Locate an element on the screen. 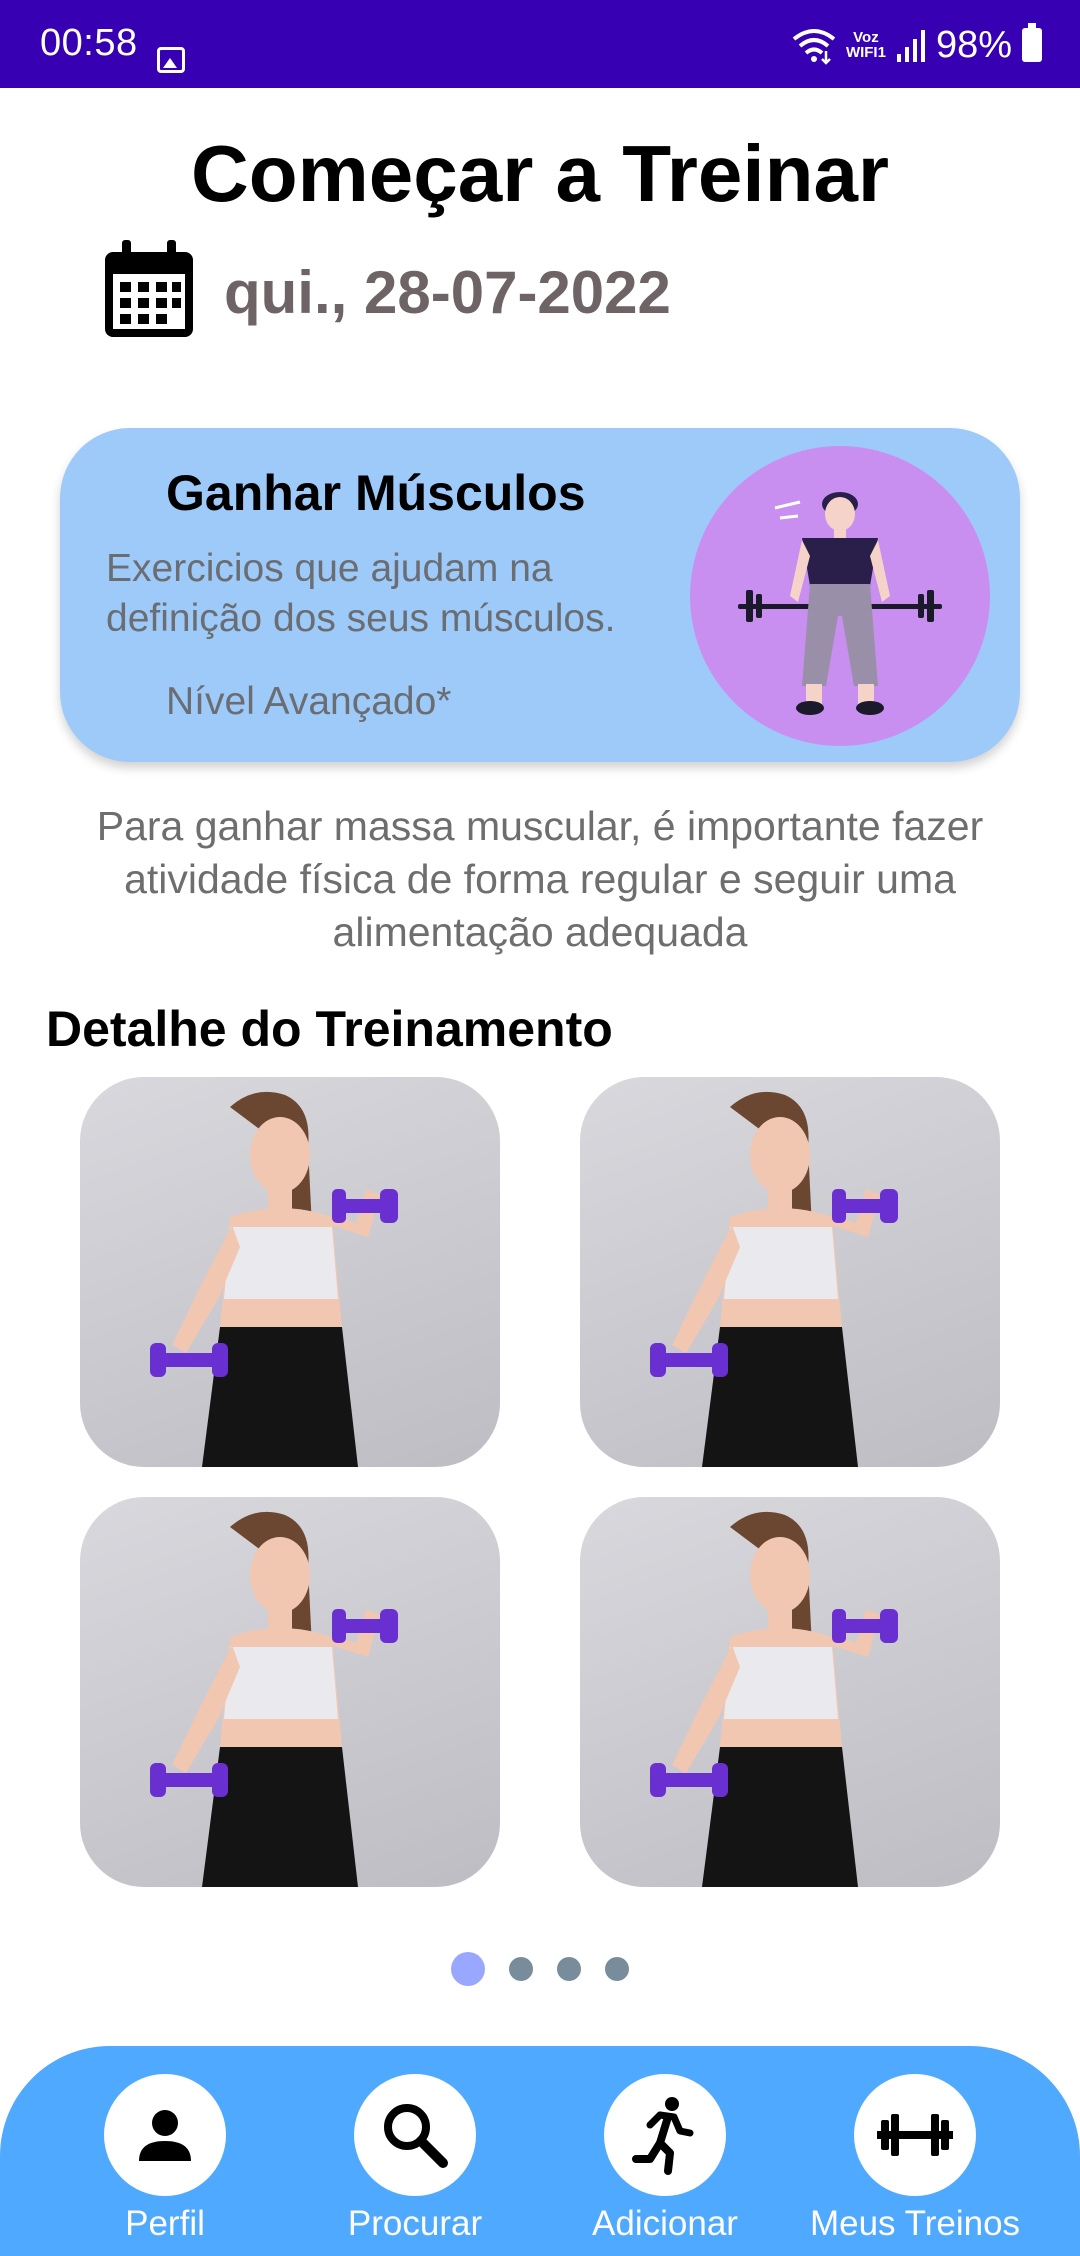 This screenshot has height=2256, width=1080. battery-percent: 98% is located at coordinates (973, 44).